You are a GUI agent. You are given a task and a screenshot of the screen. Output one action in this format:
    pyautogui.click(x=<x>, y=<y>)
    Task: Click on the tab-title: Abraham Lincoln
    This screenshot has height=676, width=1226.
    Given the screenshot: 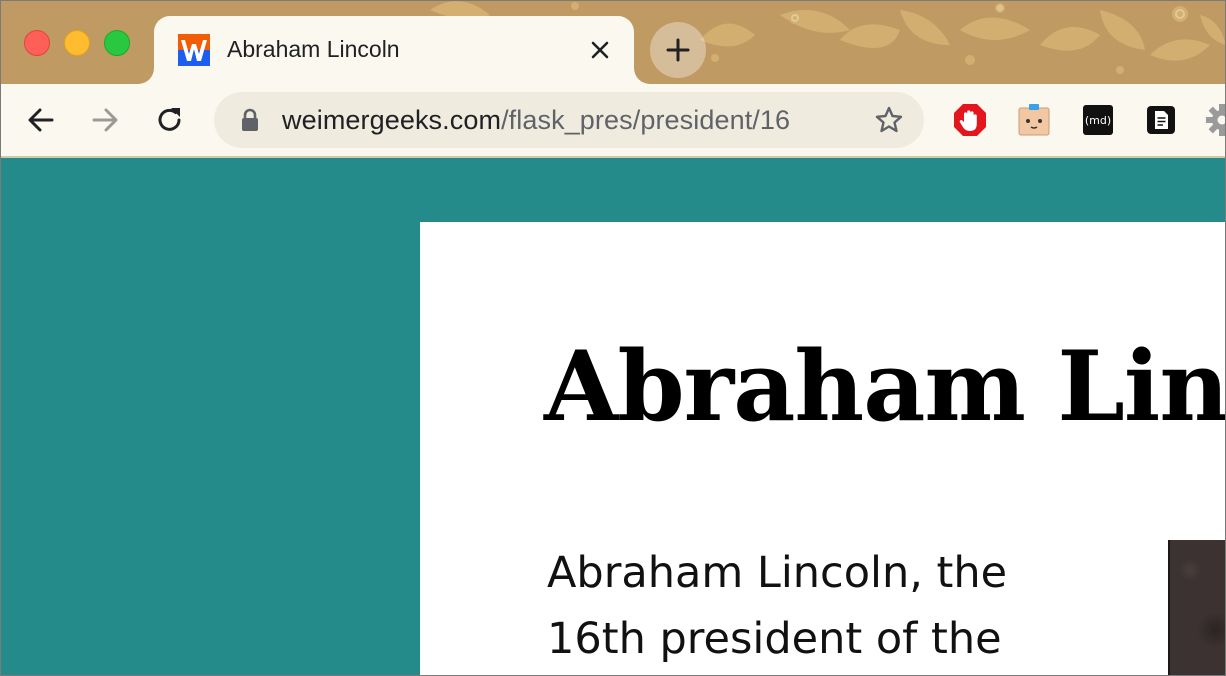 What is the action you would take?
    pyautogui.click(x=313, y=49)
    